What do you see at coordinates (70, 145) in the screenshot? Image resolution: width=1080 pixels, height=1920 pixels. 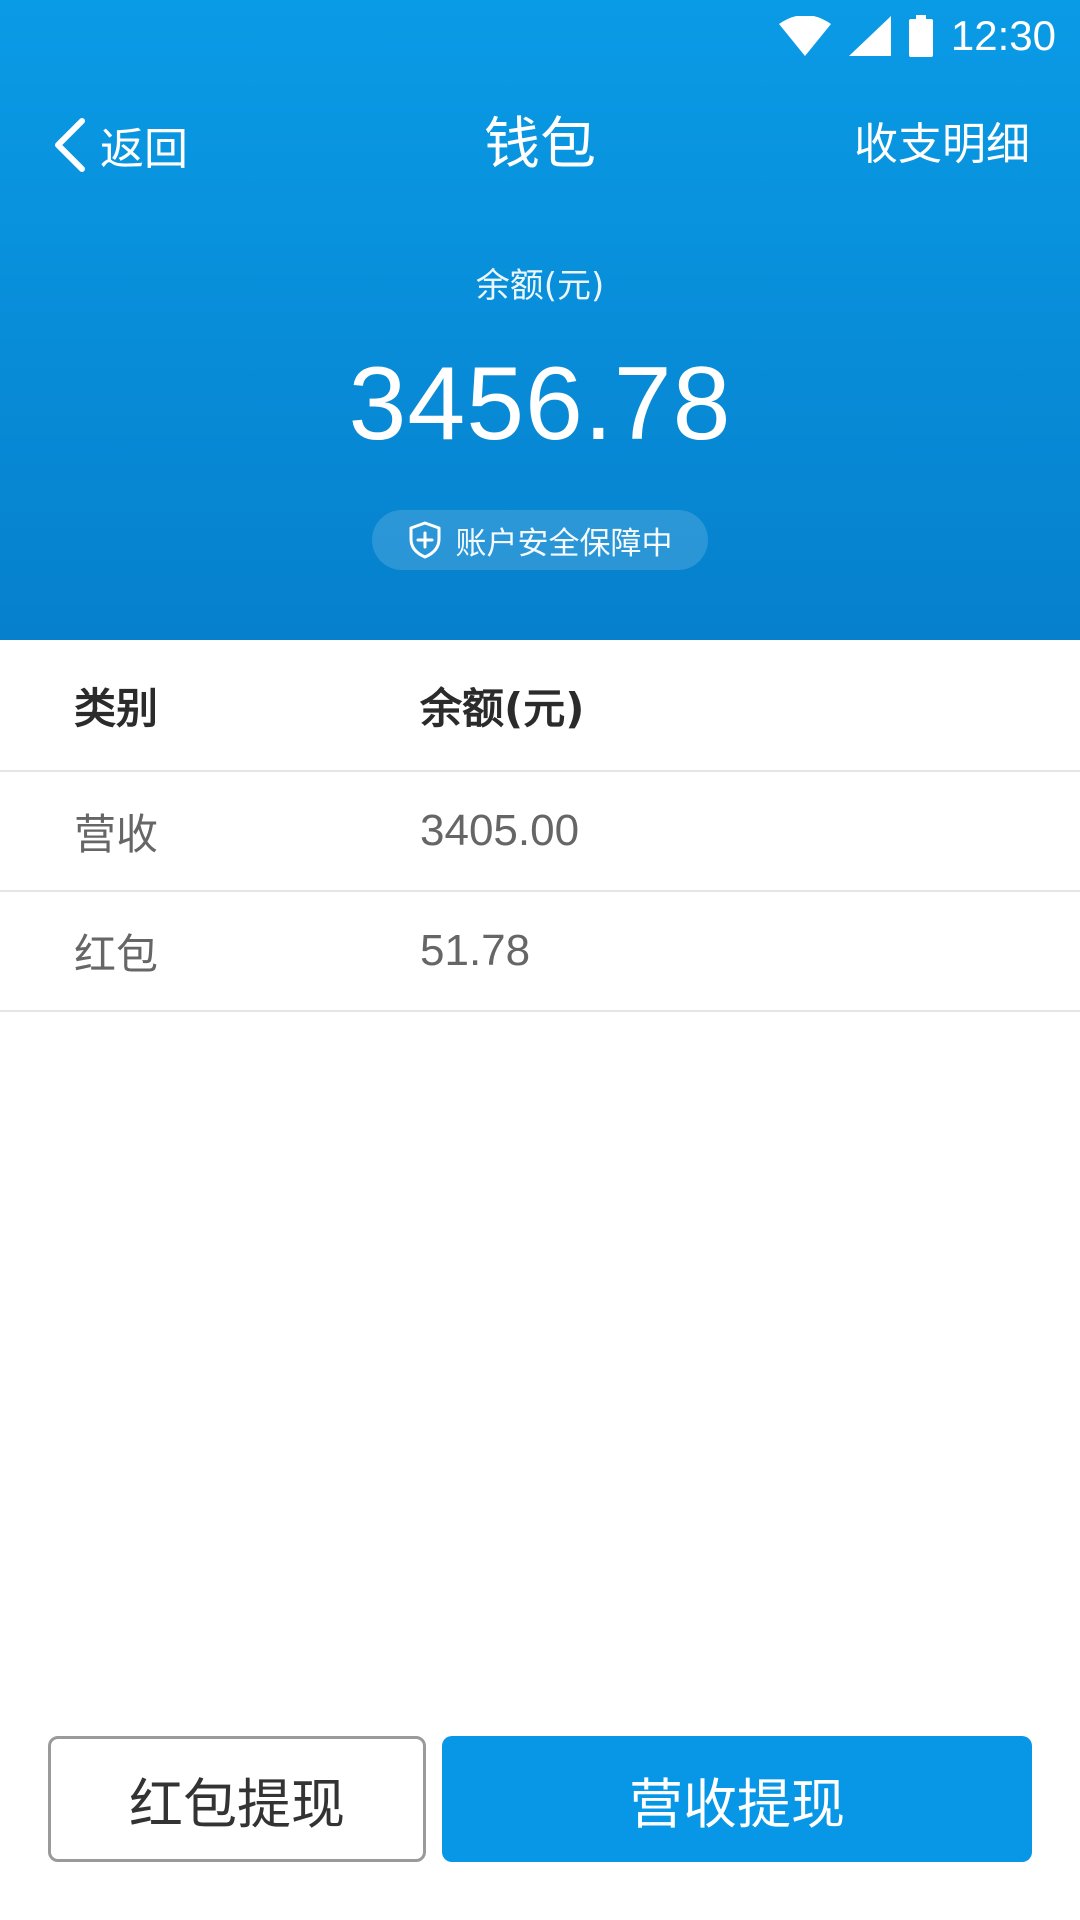 I see `chevron-left-icon` at bounding box center [70, 145].